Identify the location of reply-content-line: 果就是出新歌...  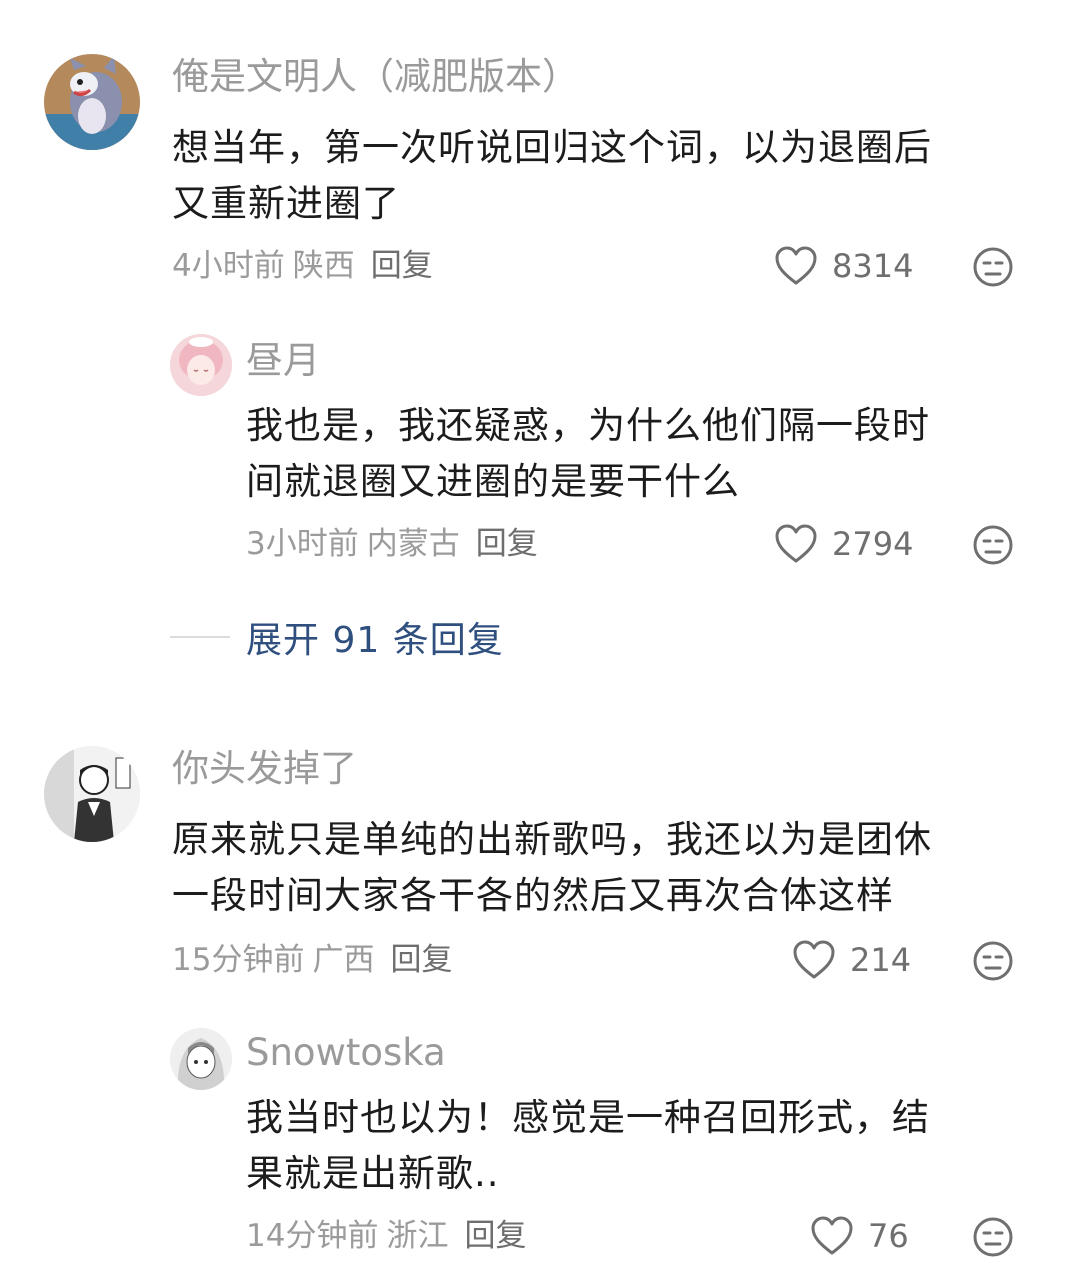
(373, 1173).